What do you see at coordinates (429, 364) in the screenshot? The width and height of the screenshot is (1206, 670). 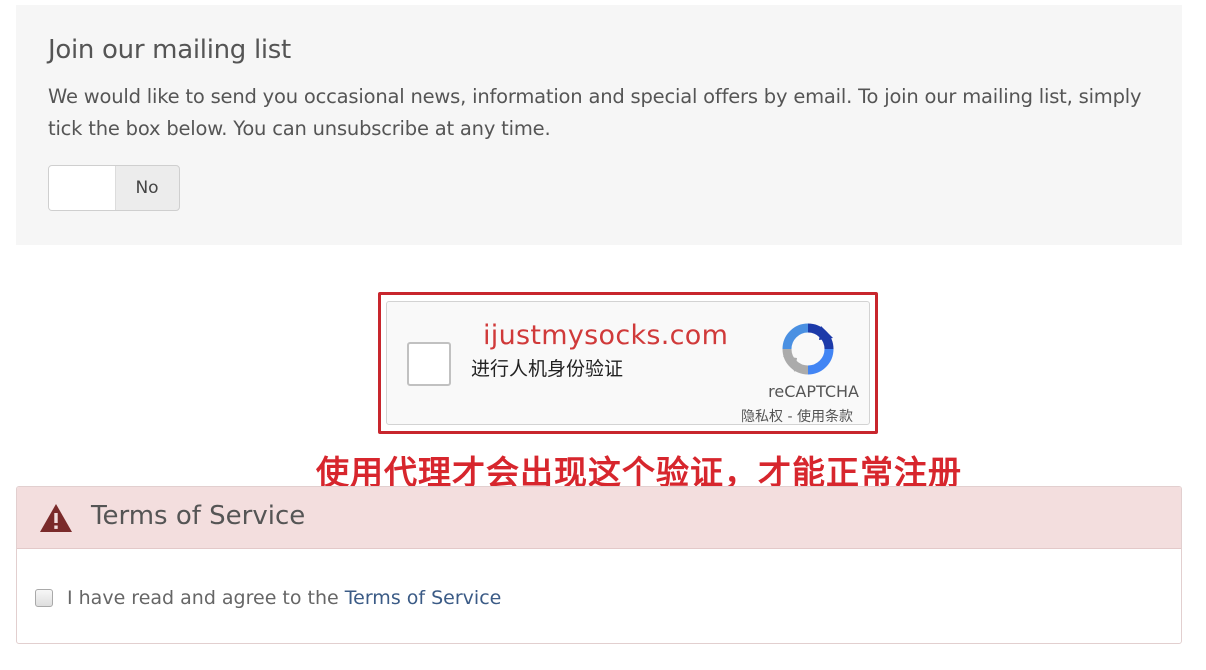 I see `recaptcha-checkbox` at bounding box center [429, 364].